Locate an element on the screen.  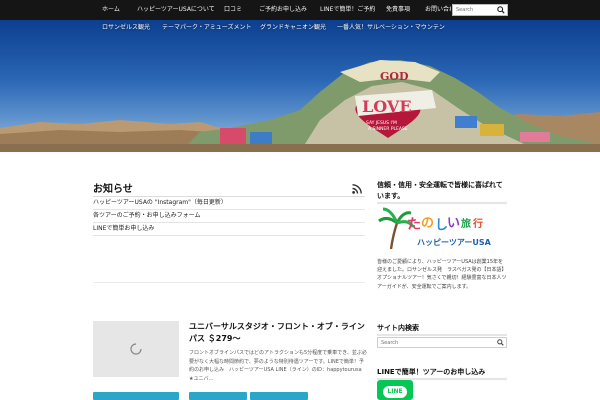
hero-heart-text-2: A SINNER PLEASE is located at coordinates (388, 129).